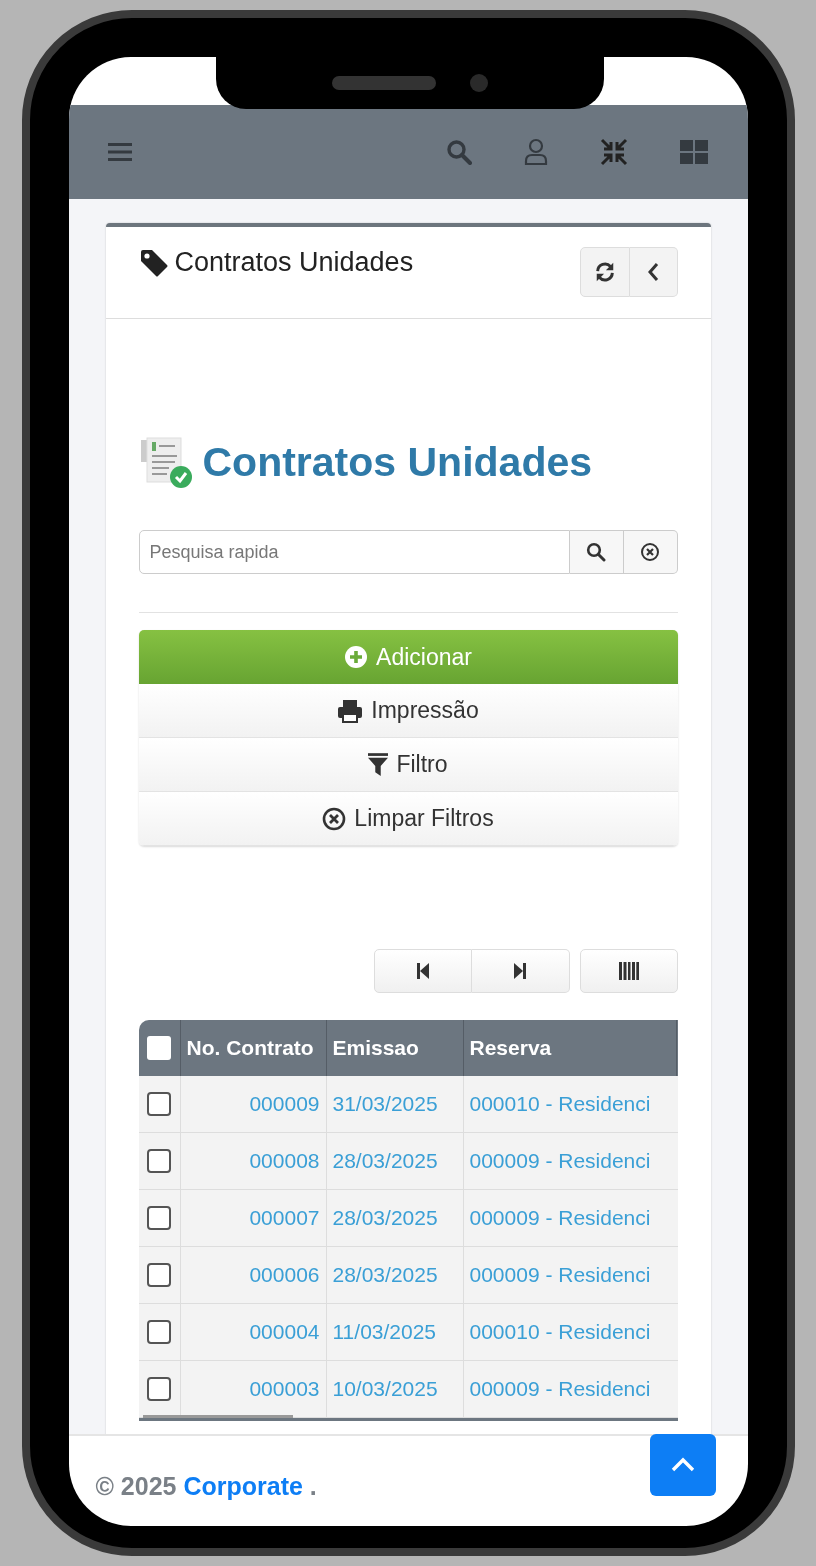 This screenshot has width=816, height=1566. Describe the element at coordinates (356, 657) in the screenshot. I see `plus-circle-icon` at that location.